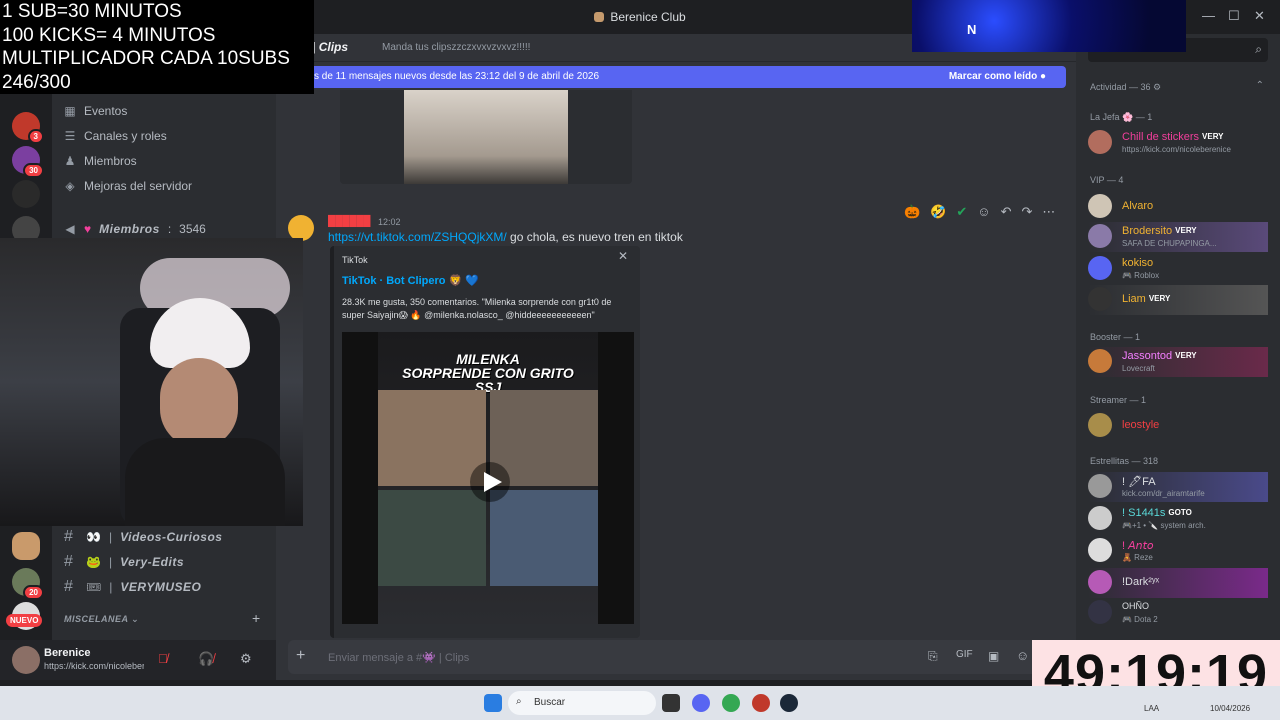 Image resolution: width=1280 pixels, height=720 pixels. Describe the element at coordinates (151, 382) in the screenshot. I see `webcam-feed` at that location.